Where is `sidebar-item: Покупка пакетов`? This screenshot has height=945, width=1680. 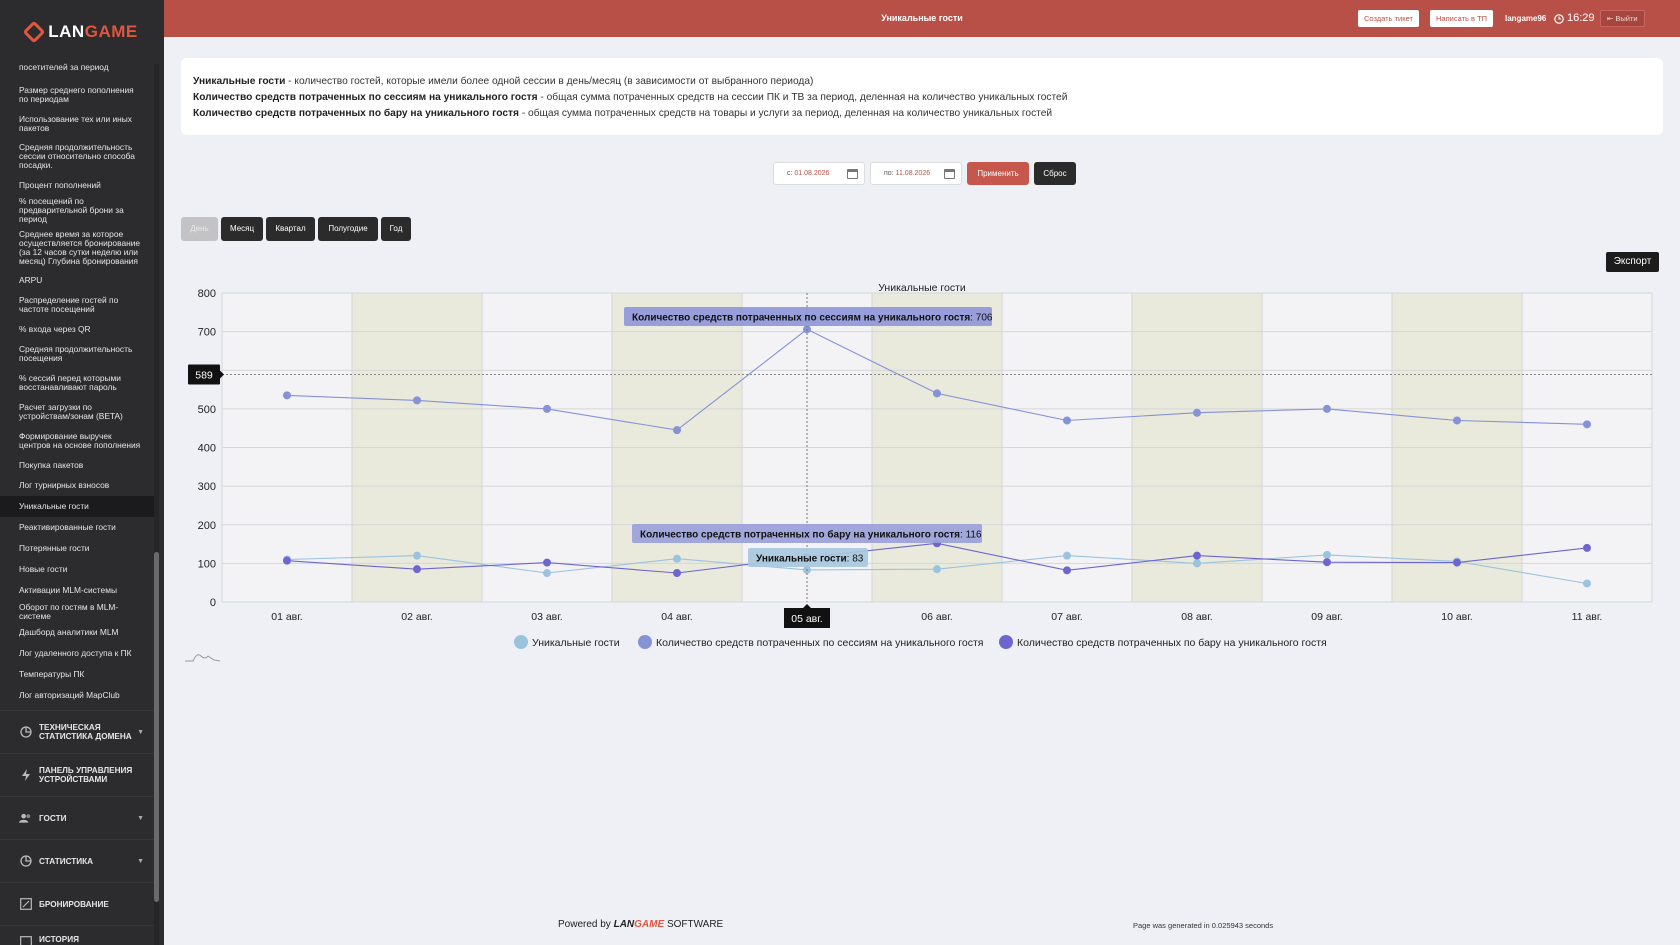 sidebar-item: Покупка пакетов is located at coordinates (77, 465).